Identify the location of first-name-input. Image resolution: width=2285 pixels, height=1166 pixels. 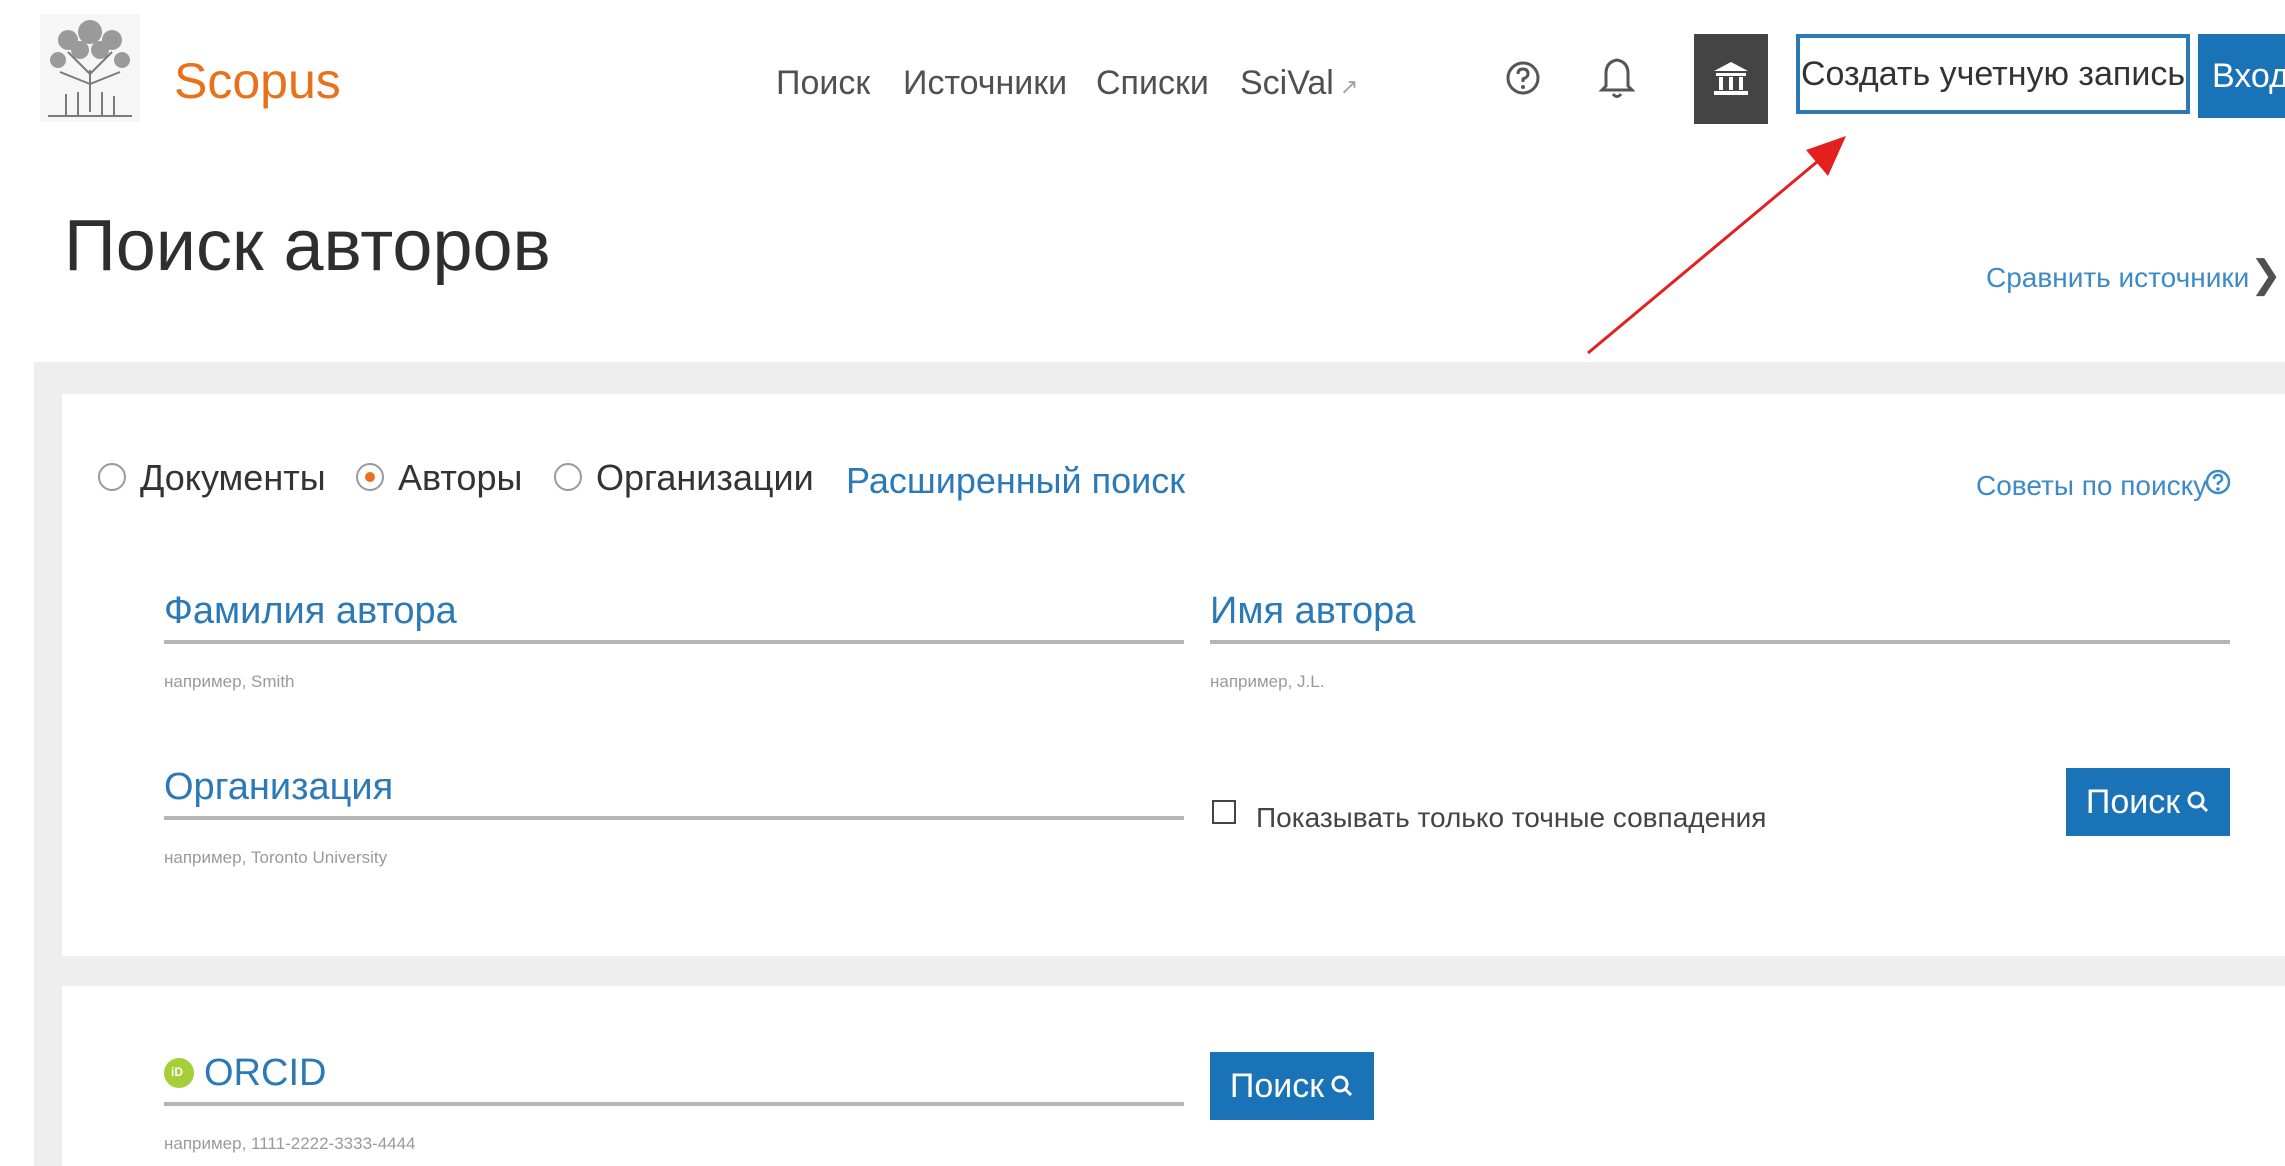
(1722, 615).